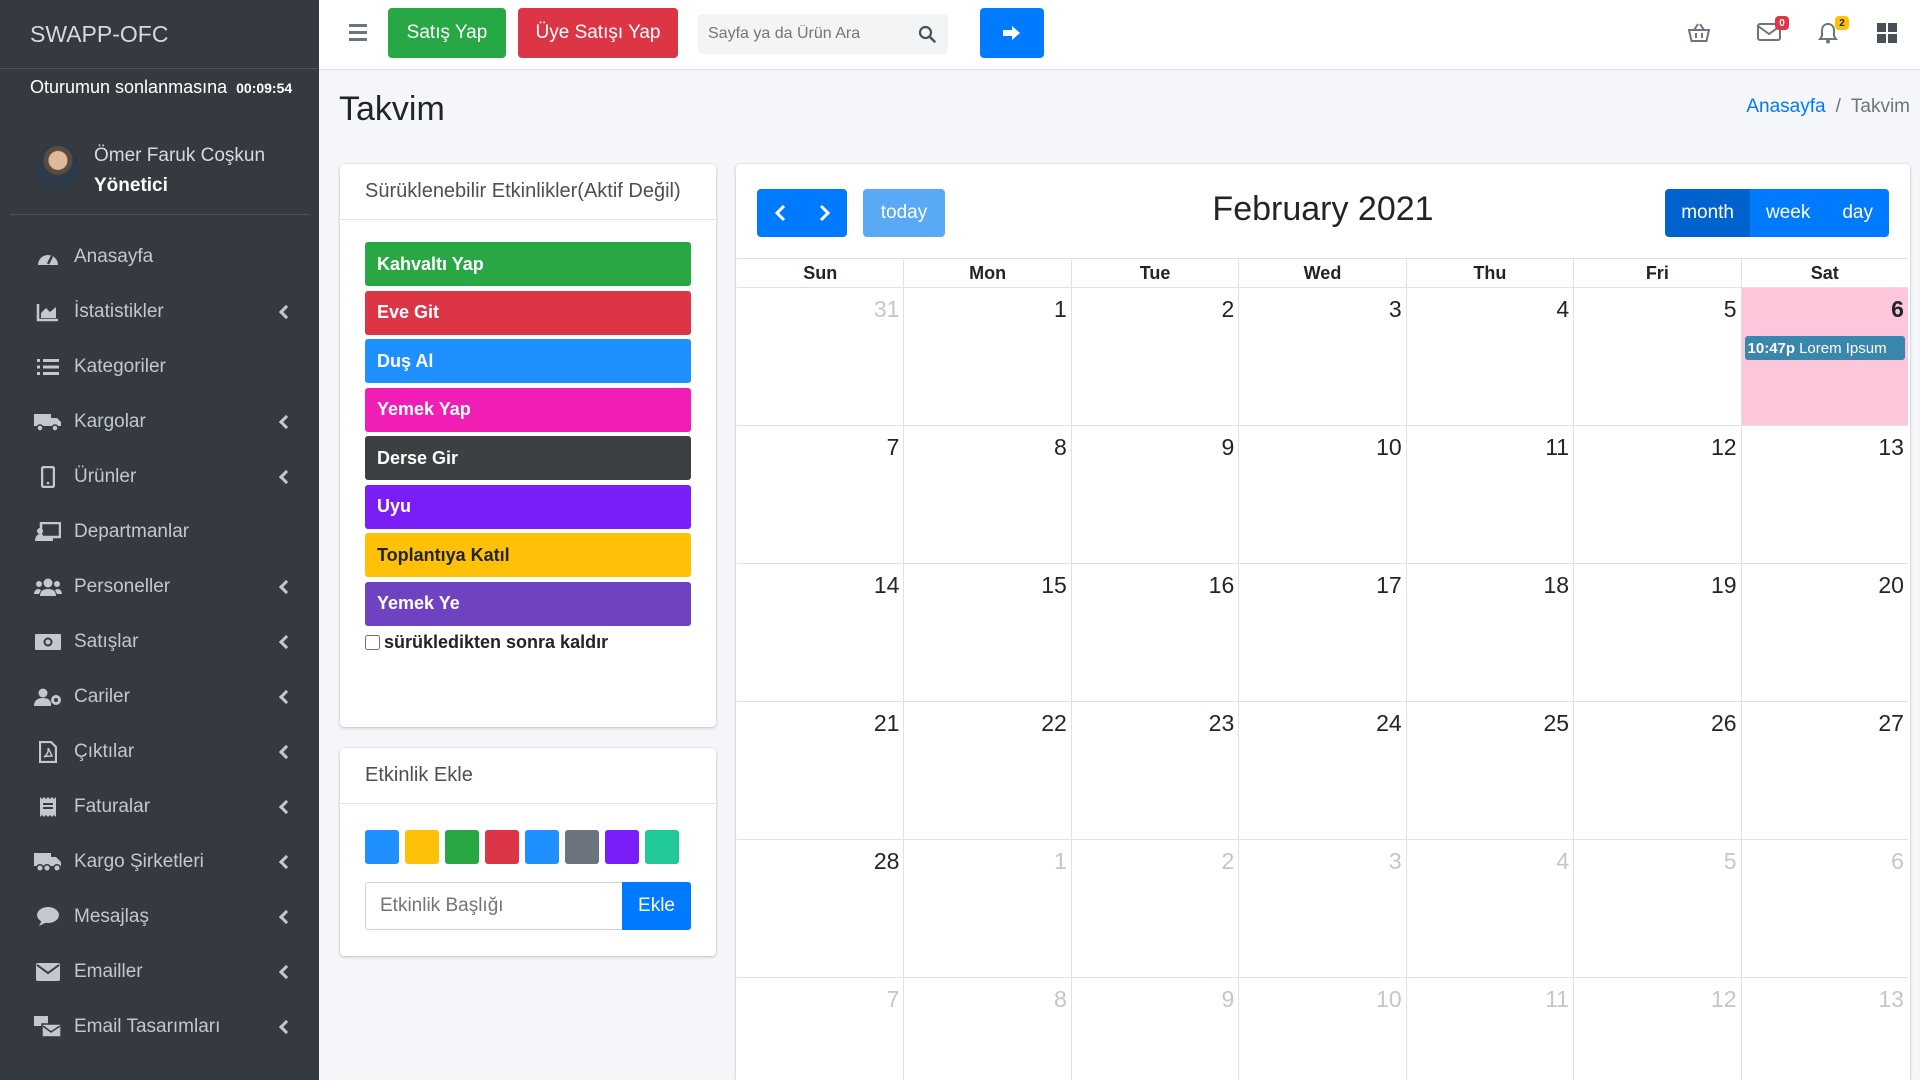 Image resolution: width=1920 pixels, height=1080 pixels. Describe the element at coordinates (1788, 213) in the screenshot. I see `view-week-button: week` at that location.